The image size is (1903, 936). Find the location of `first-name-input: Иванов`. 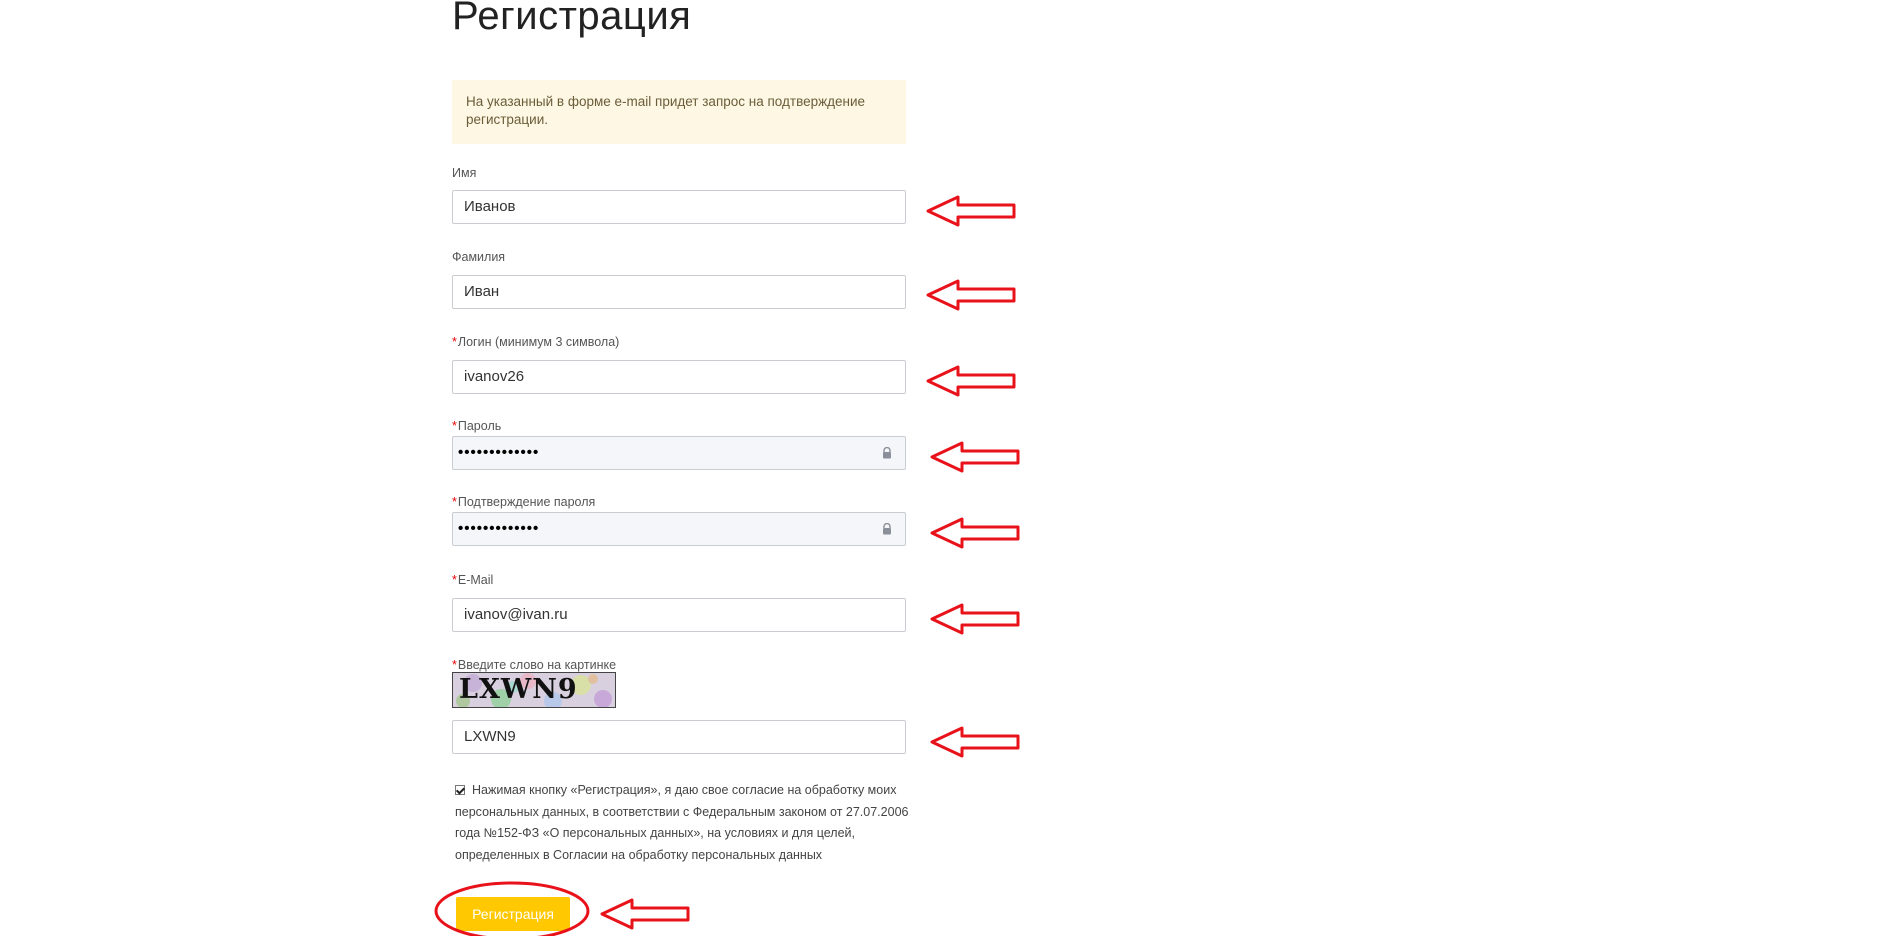

first-name-input: Иванов is located at coordinates (679, 207).